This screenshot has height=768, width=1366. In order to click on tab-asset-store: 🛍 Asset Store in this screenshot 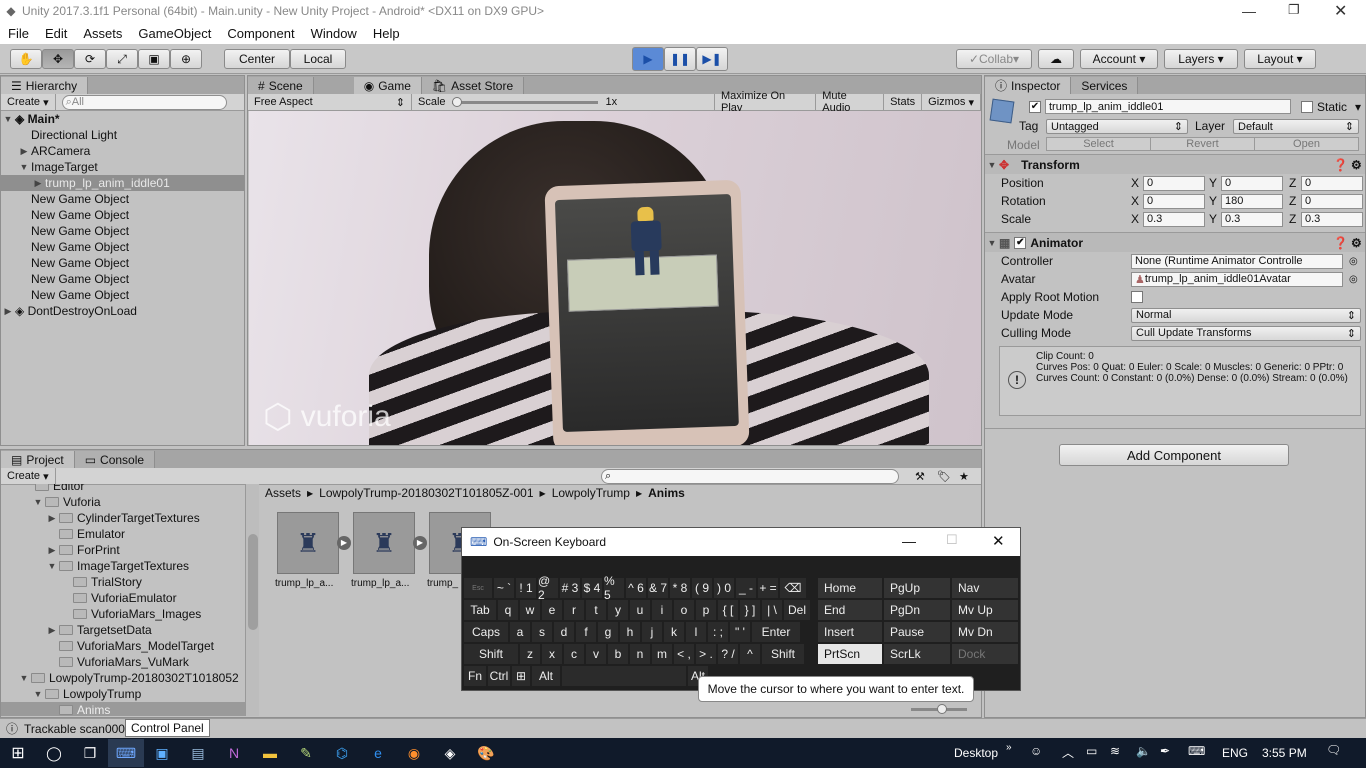, I will do `click(473, 85)`.